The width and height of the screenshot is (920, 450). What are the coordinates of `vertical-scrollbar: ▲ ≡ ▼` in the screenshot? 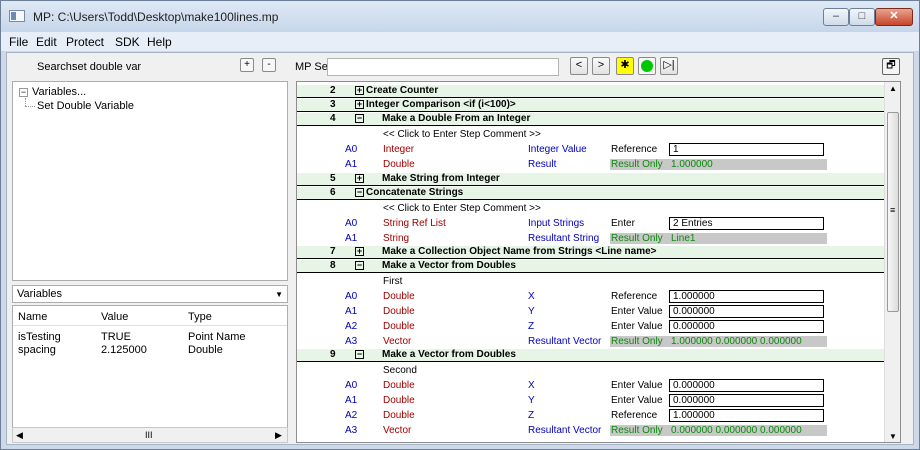 It's located at (892, 262).